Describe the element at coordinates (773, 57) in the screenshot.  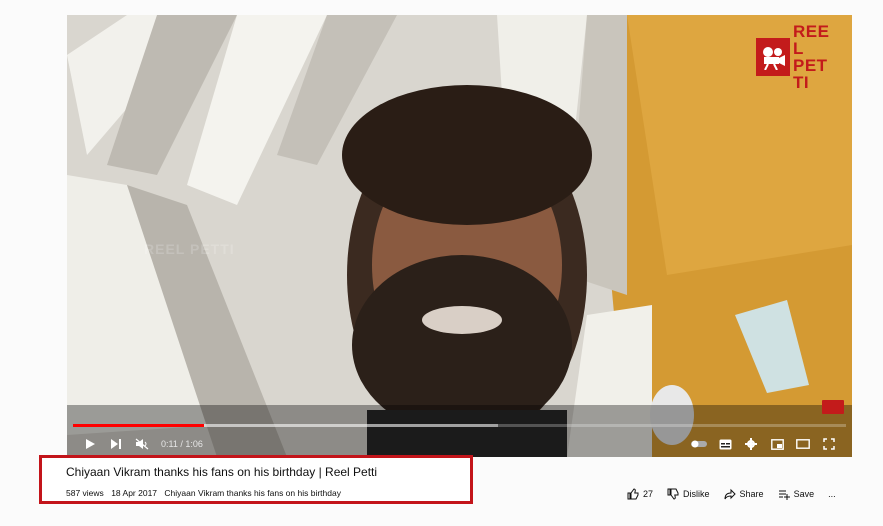
I see `projector-icon` at that location.